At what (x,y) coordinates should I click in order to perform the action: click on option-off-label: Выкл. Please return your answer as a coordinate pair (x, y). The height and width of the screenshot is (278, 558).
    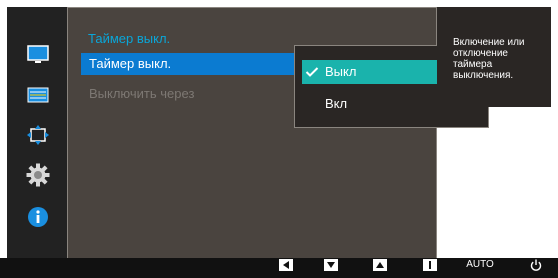
    Looking at the image, I should click on (341, 71).